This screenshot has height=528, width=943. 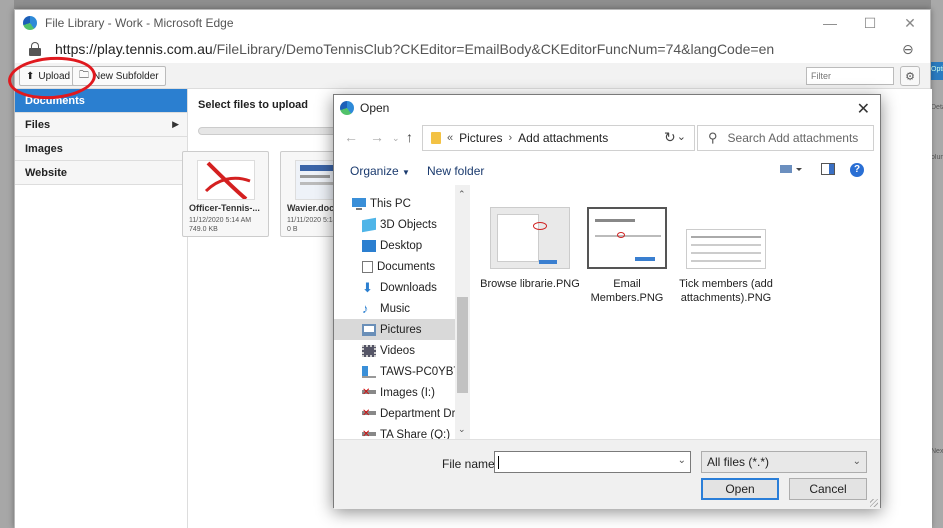 I want to click on file-tile: Email Members.PNG, so click(x=627, y=256).